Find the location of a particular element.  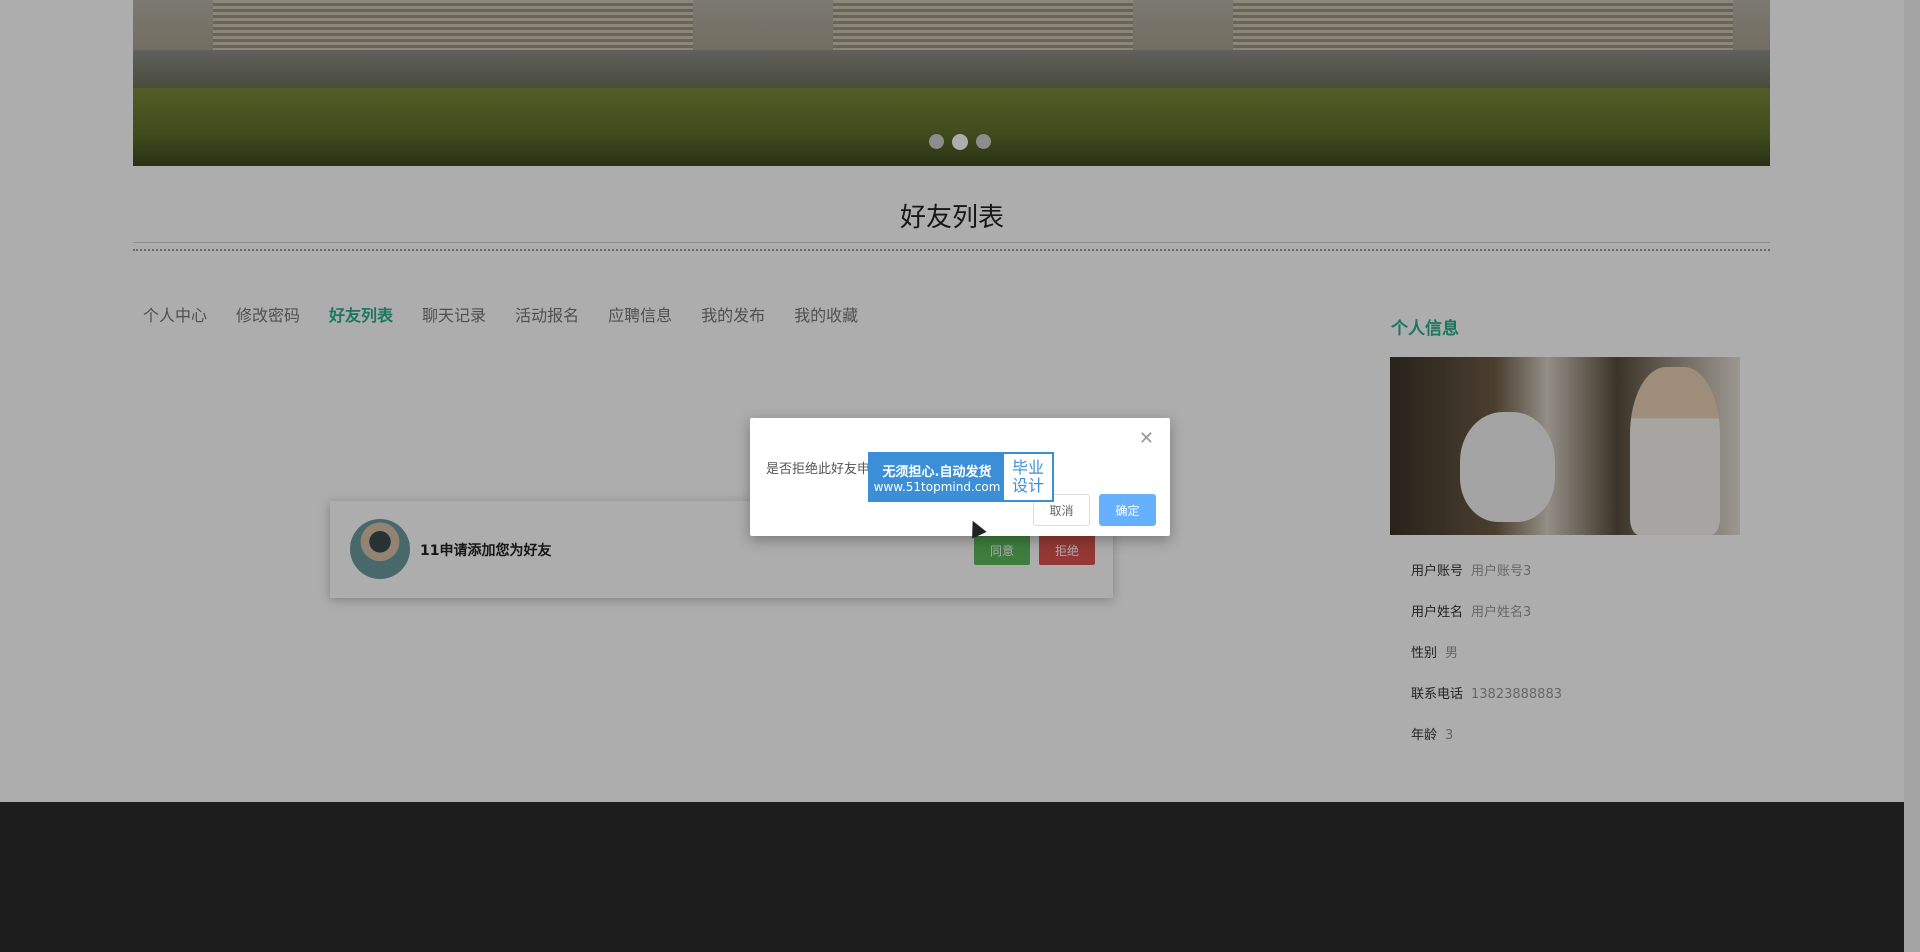

watermark-right: 毕业 设计 is located at coordinates (1028, 477).